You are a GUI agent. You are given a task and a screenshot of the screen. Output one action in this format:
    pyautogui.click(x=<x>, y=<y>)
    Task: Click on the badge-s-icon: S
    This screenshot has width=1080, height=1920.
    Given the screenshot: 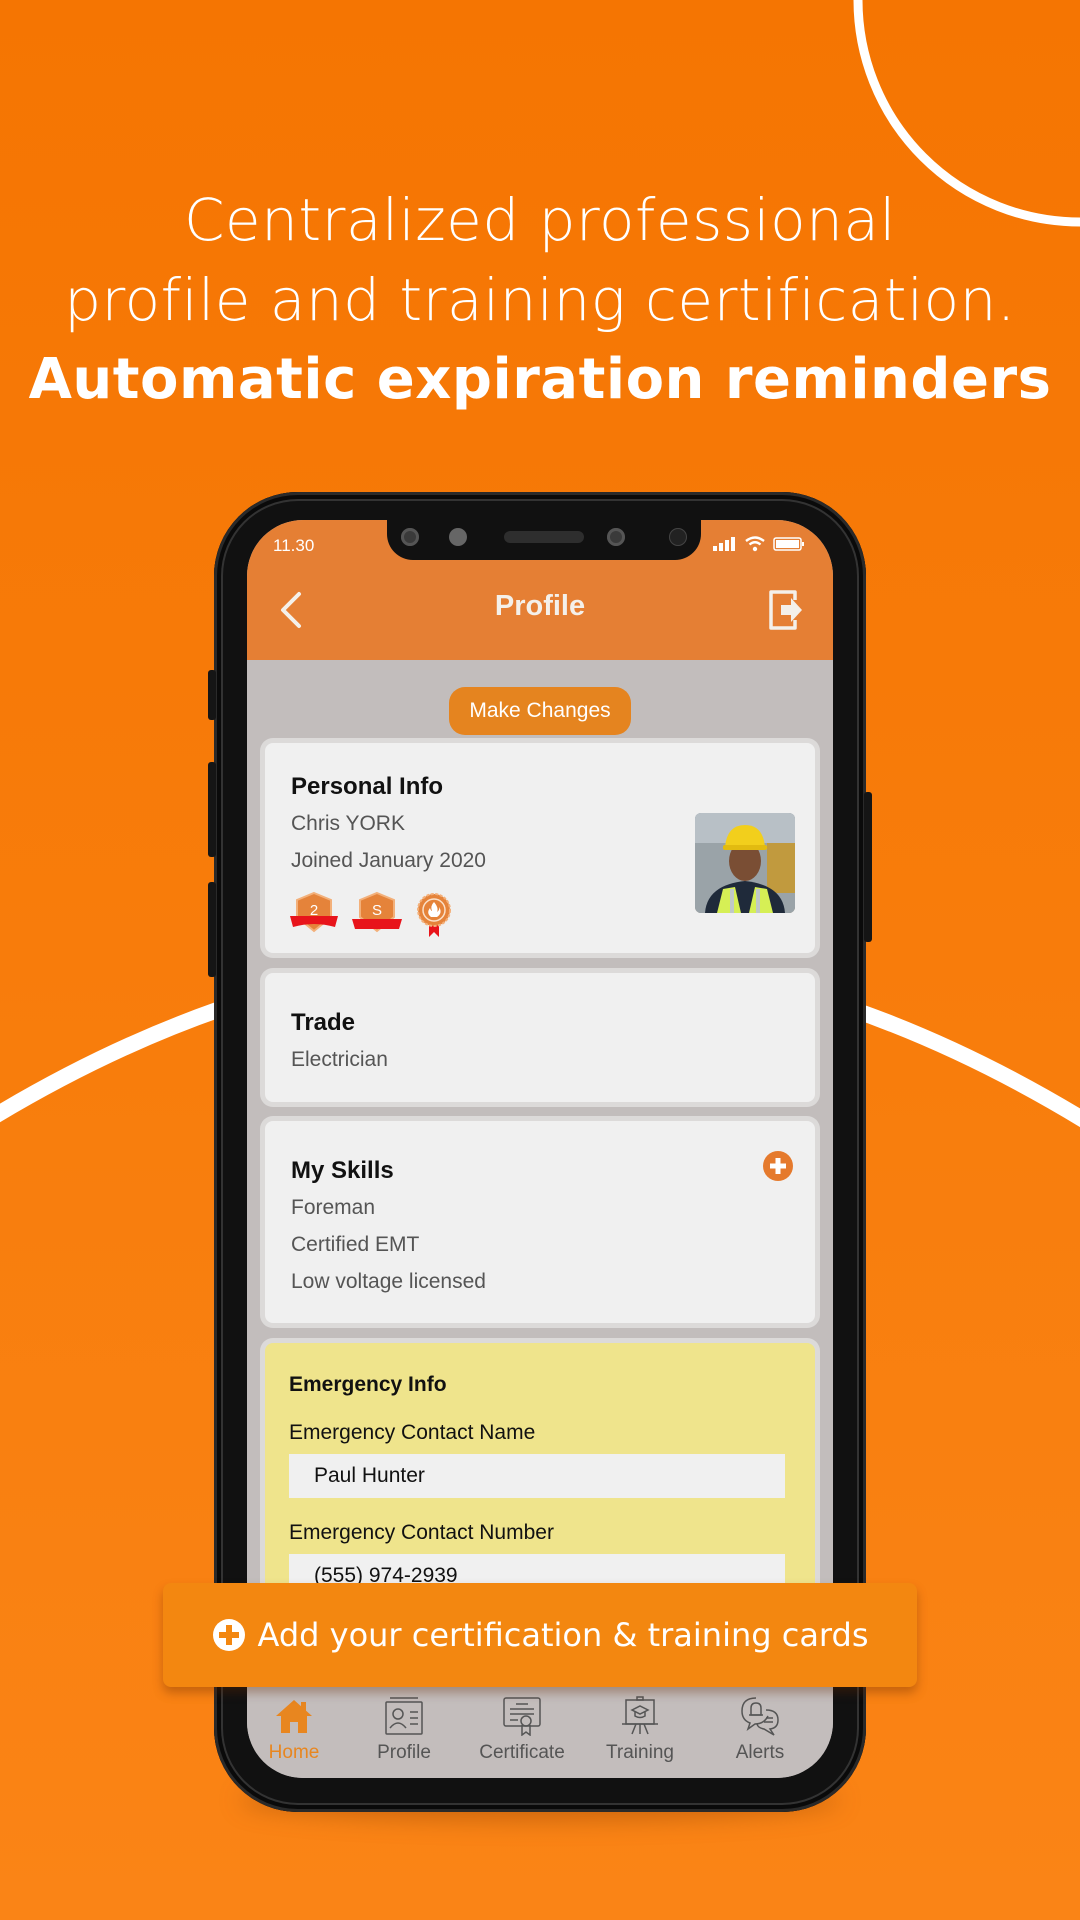 What is the action you would take?
    pyautogui.click(x=377, y=912)
    